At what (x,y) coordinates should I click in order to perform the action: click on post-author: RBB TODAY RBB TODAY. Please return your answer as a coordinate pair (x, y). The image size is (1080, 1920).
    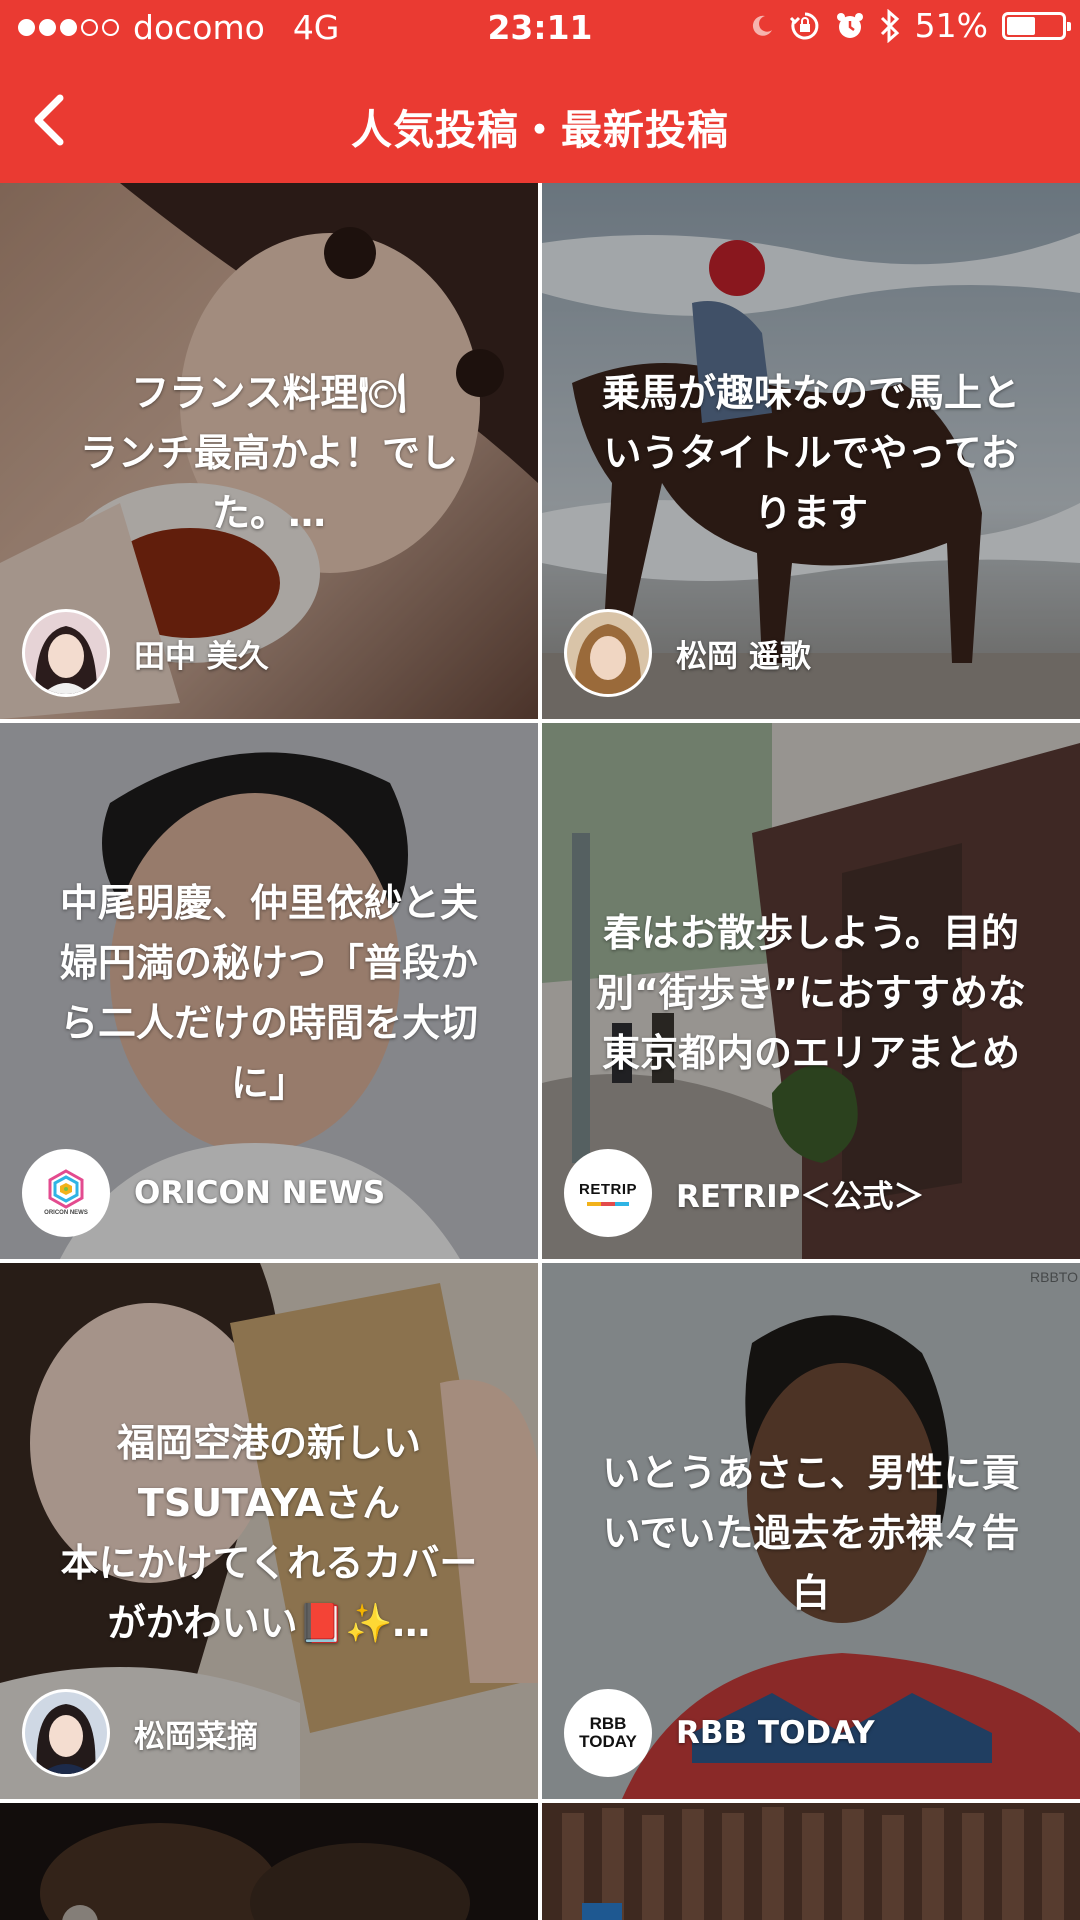
    Looking at the image, I should click on (719, 1733).